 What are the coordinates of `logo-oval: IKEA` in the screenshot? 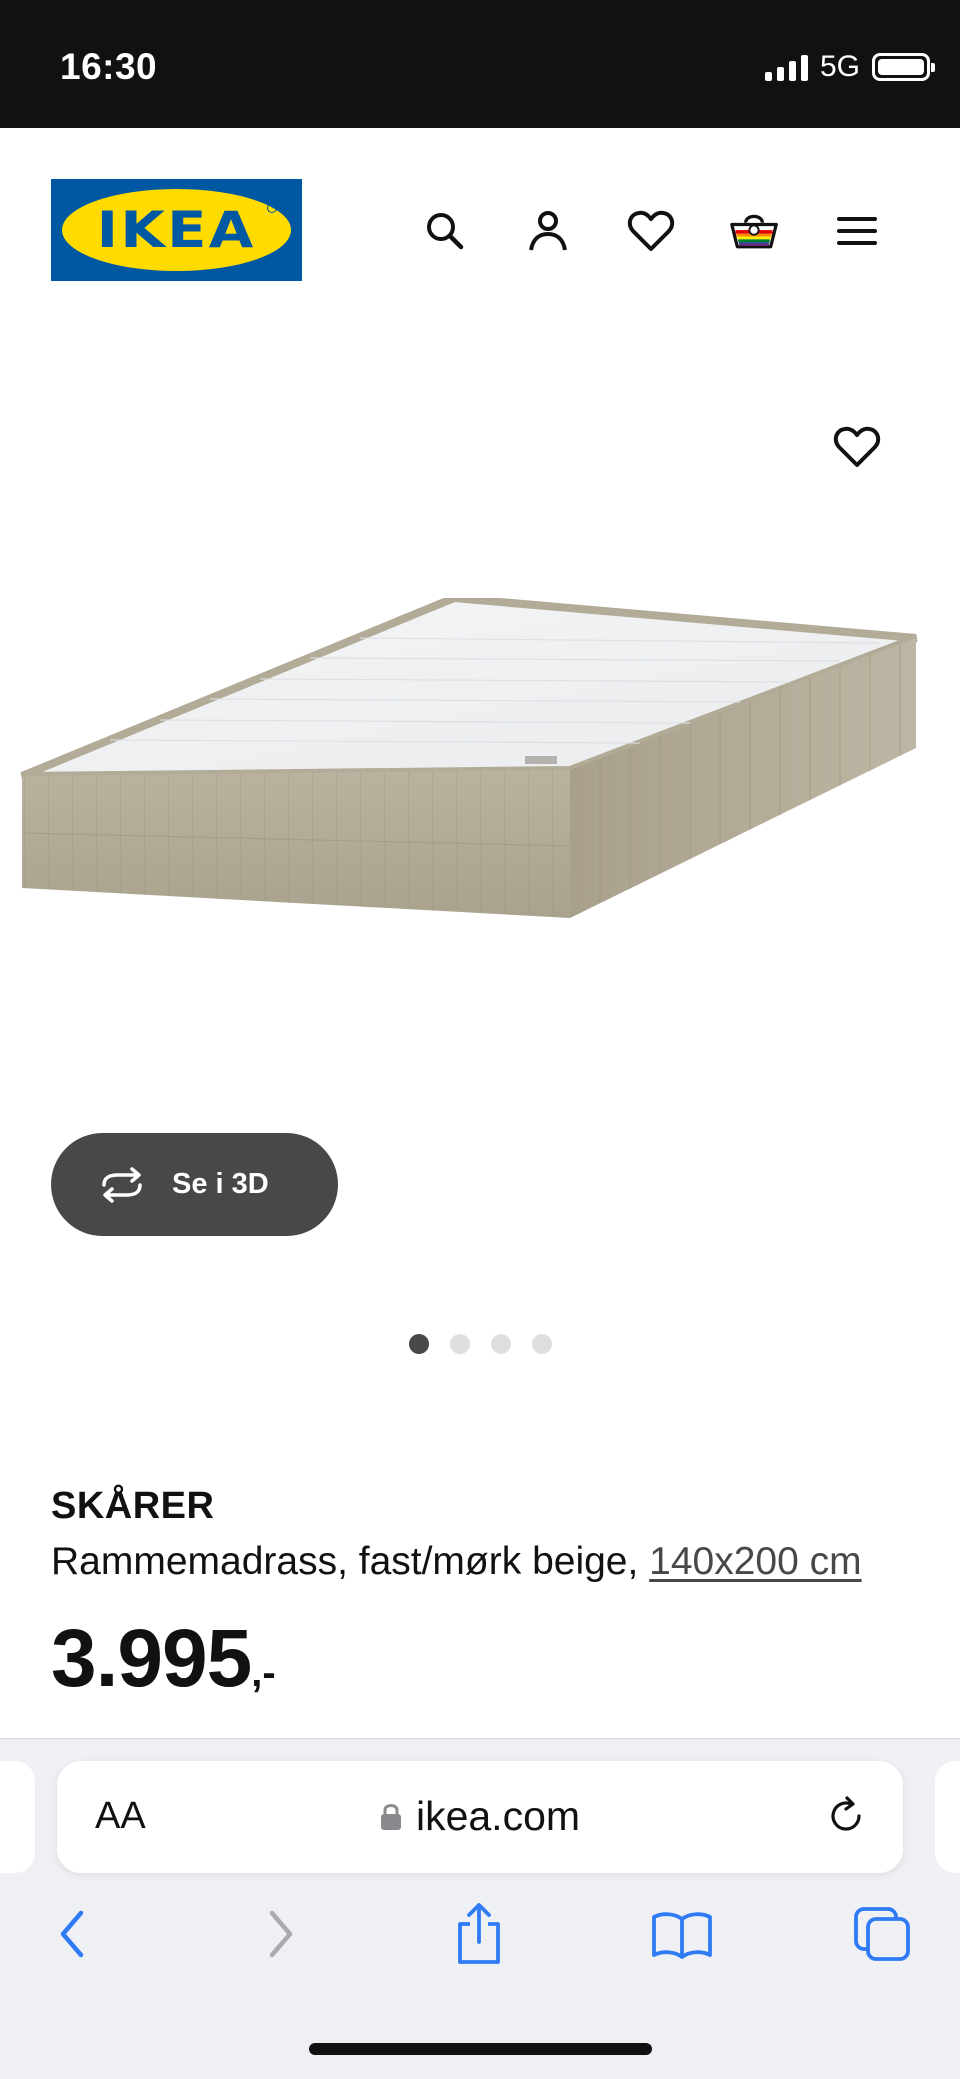 It's located at (176, 230).